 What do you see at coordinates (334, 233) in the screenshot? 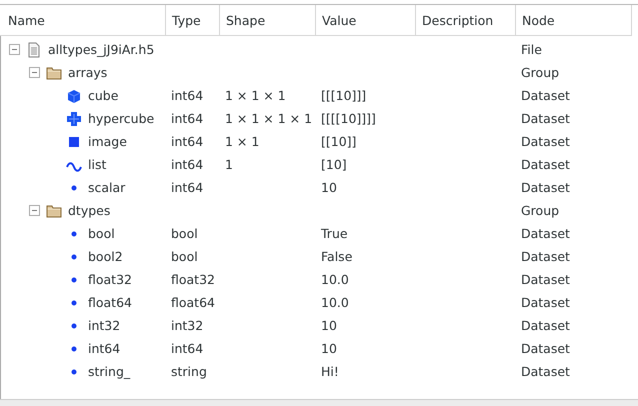
I see `value-text: True` at bounding box center [334, 233].